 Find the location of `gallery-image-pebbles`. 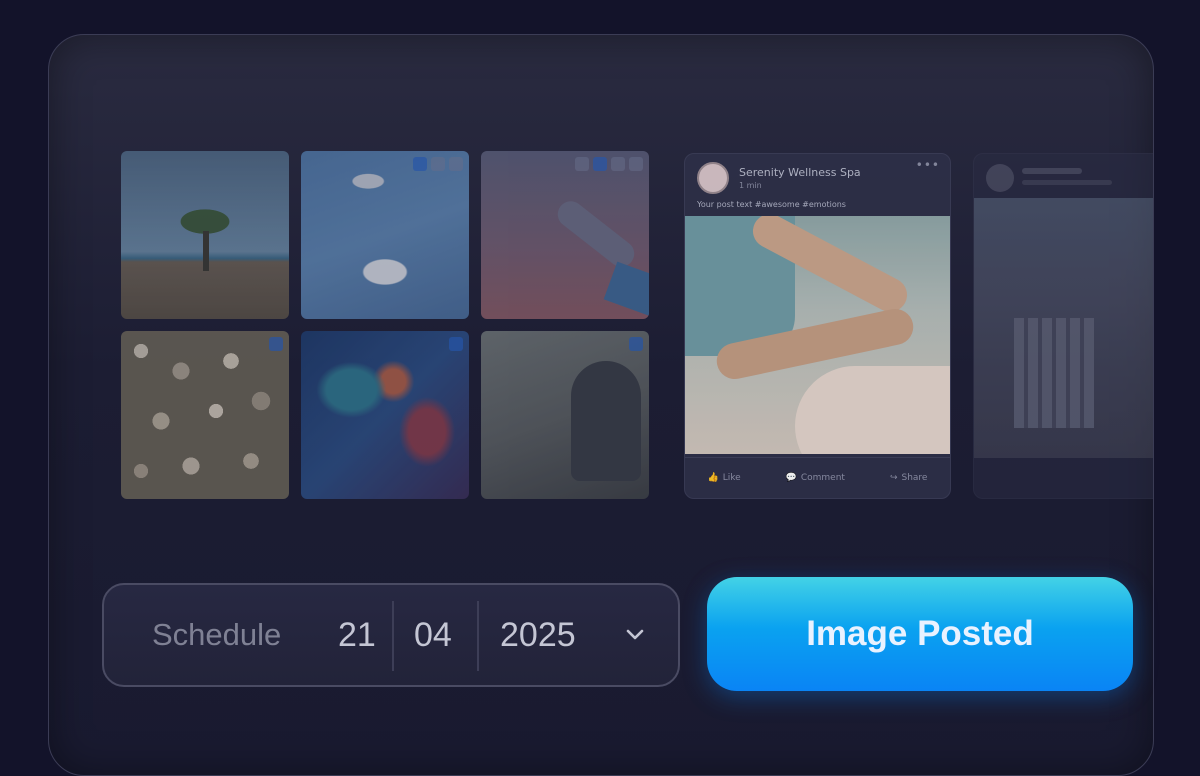

gallery-image-pebbles is located at coordinates (205, 415).